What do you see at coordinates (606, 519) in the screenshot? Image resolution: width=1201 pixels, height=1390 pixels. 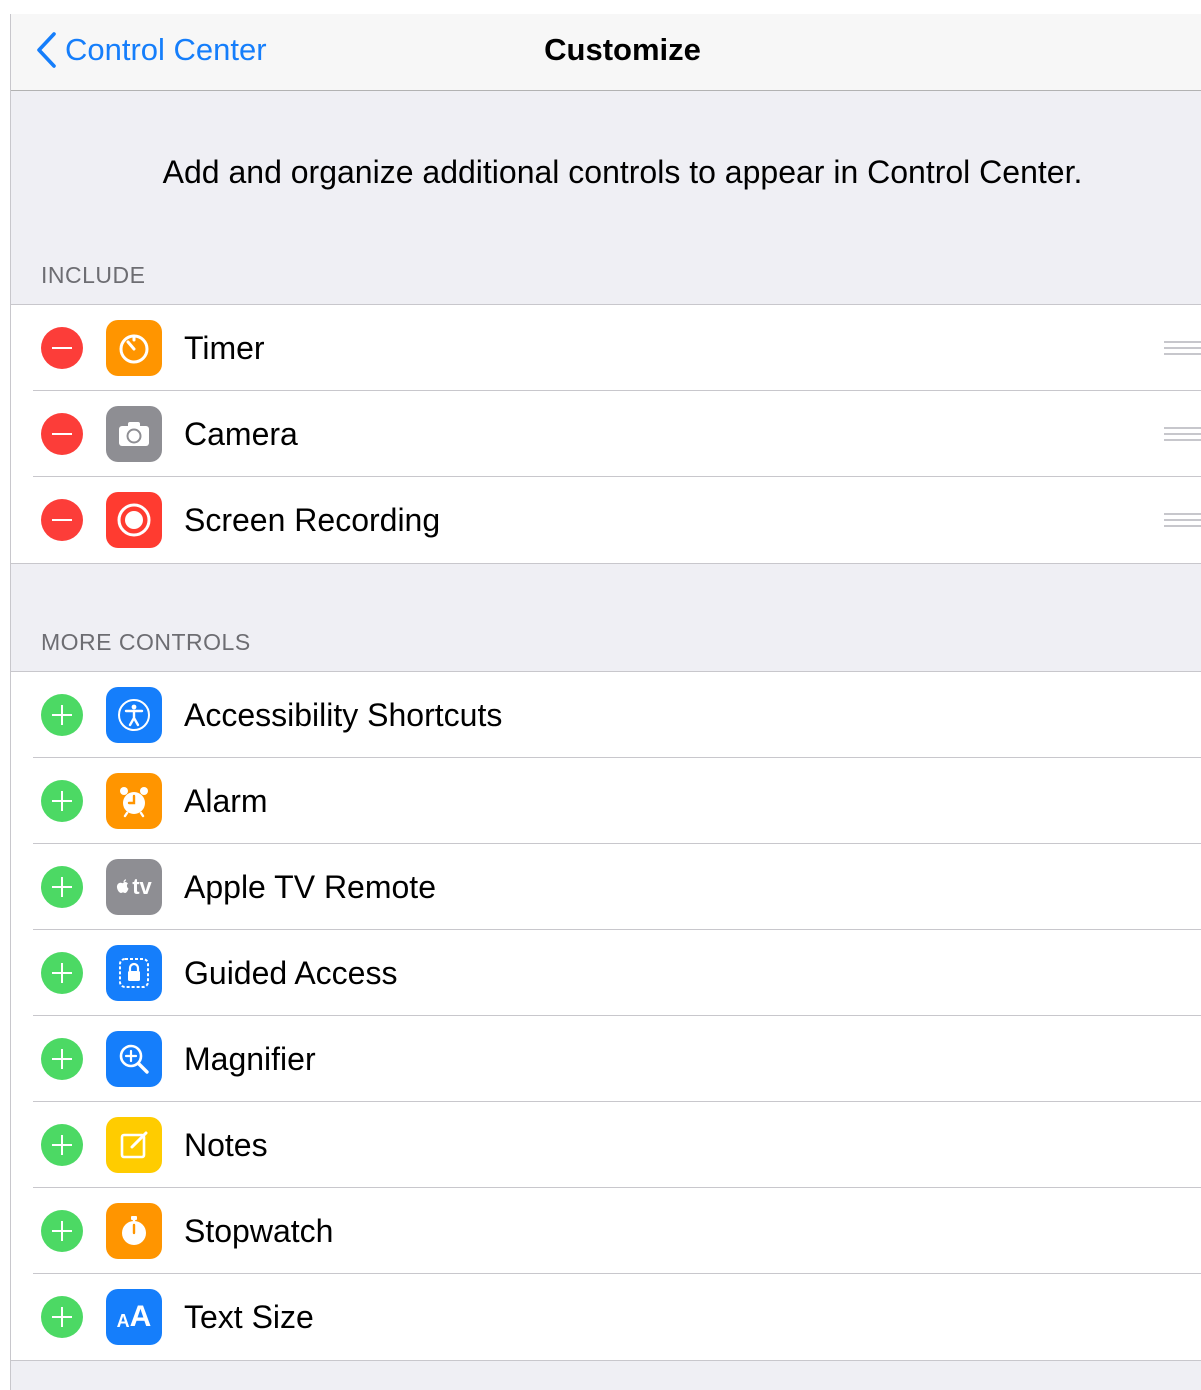 I see `list-item-screen-recording: Screen Recording` at bounding box center [606, 519].